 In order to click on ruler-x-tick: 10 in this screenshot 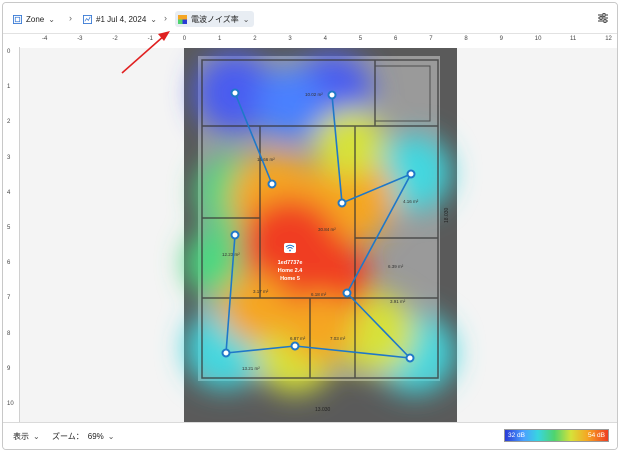, I will do `click(538, 39)`.